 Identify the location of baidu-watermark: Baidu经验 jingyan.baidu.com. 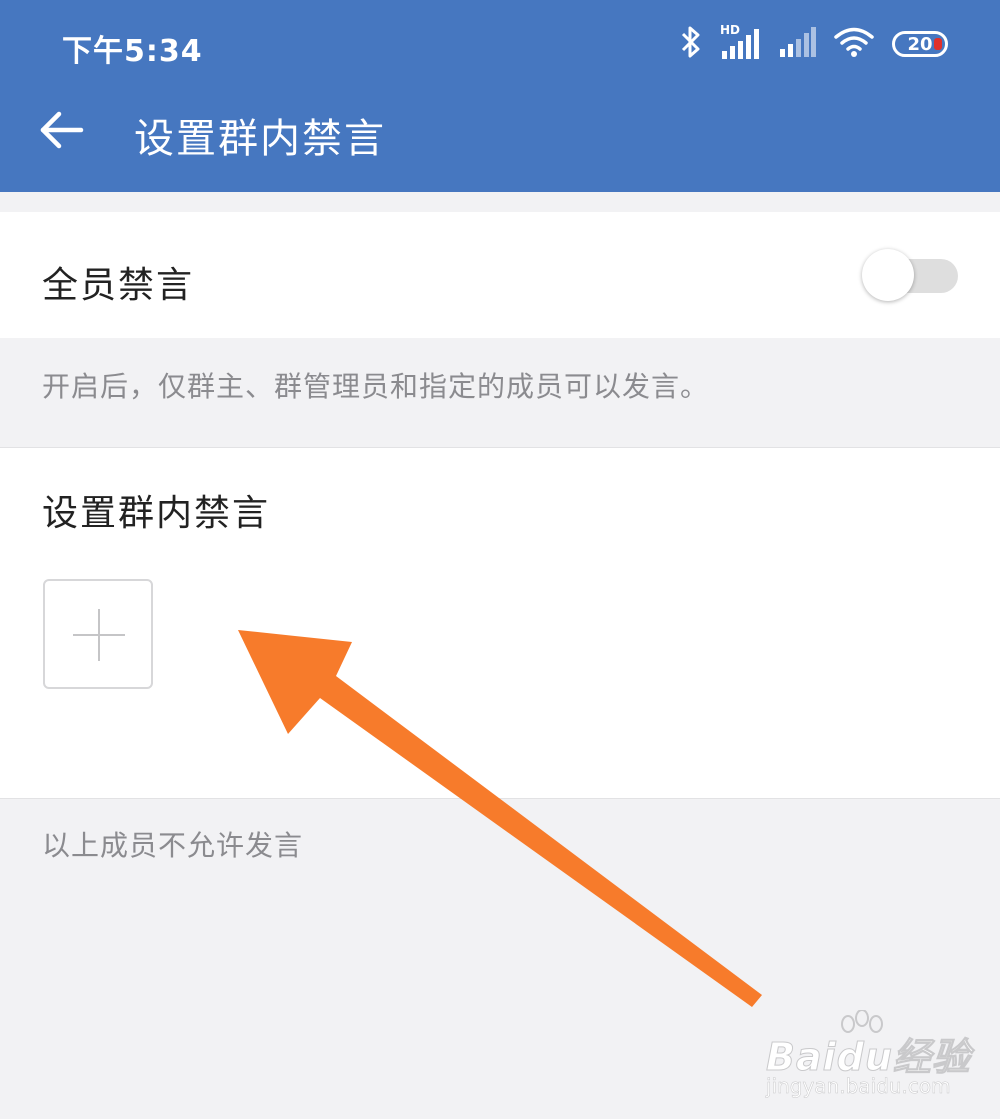
(876, 1055).